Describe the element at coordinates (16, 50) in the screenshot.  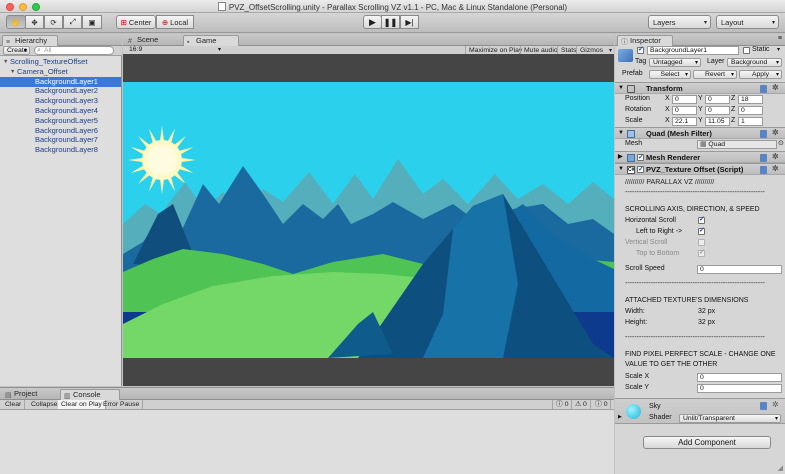
I see `create-dropdown: Create` at that location.